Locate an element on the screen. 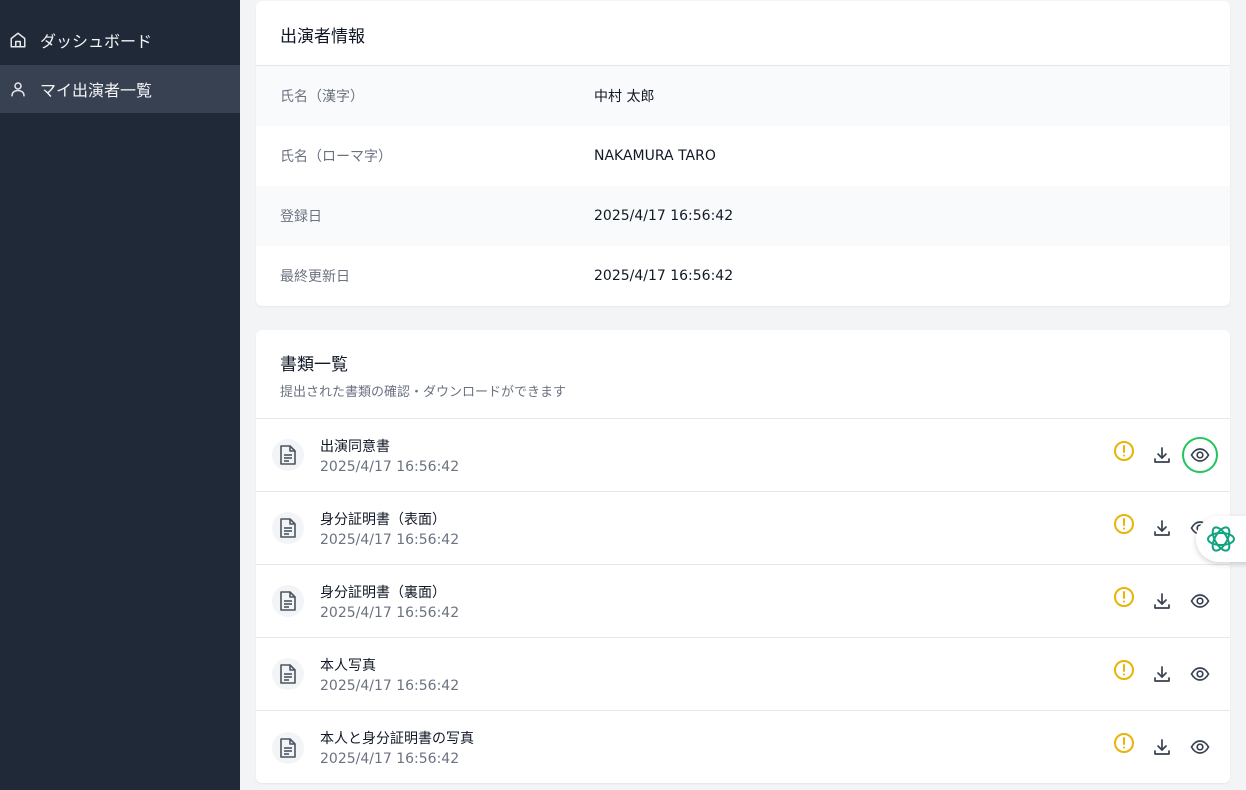 This screenshot has width=1246, height=790. performer-info-title: 出演者情報 is located at coordinates (322, 37).